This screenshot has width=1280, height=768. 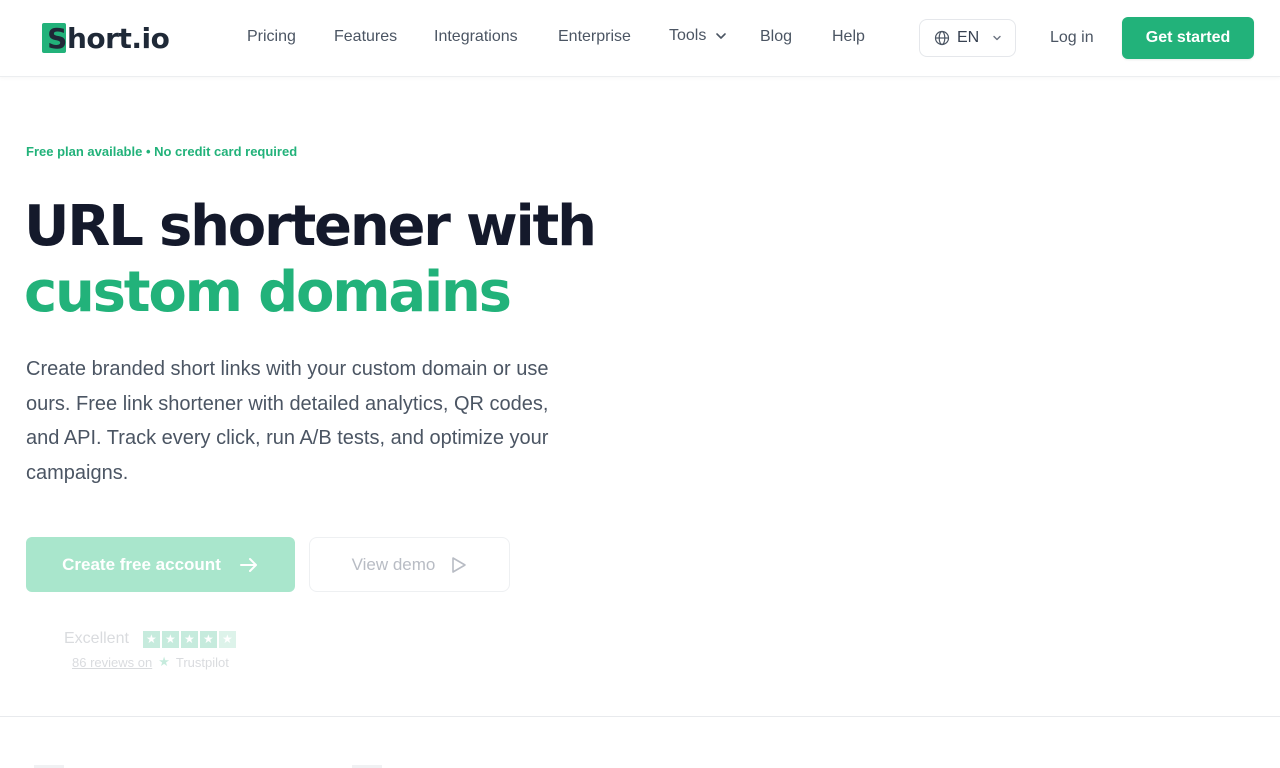 What do you see at coordinates (594, 37) in the screenshot?
I see `nav-enterprise: Enterprise` at bounding box center [594, 37].